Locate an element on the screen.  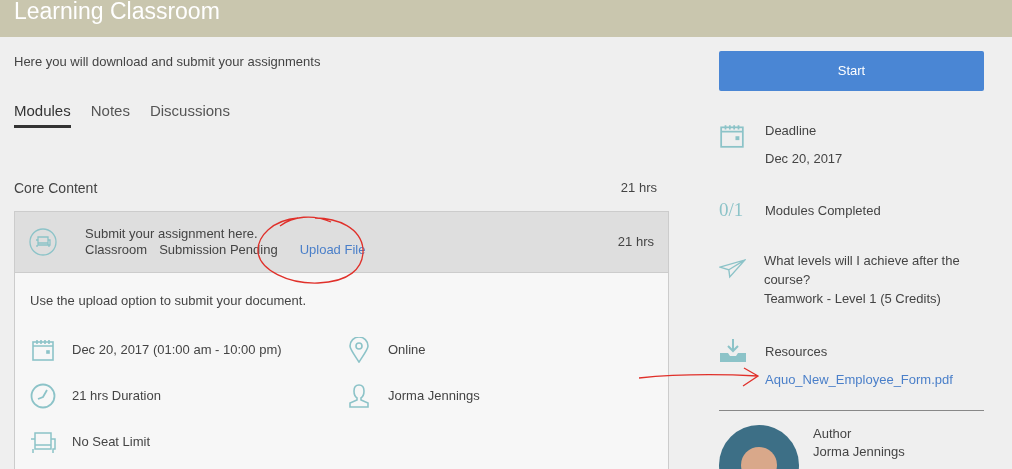
start-button: Start is located at coordinates (851, 71).